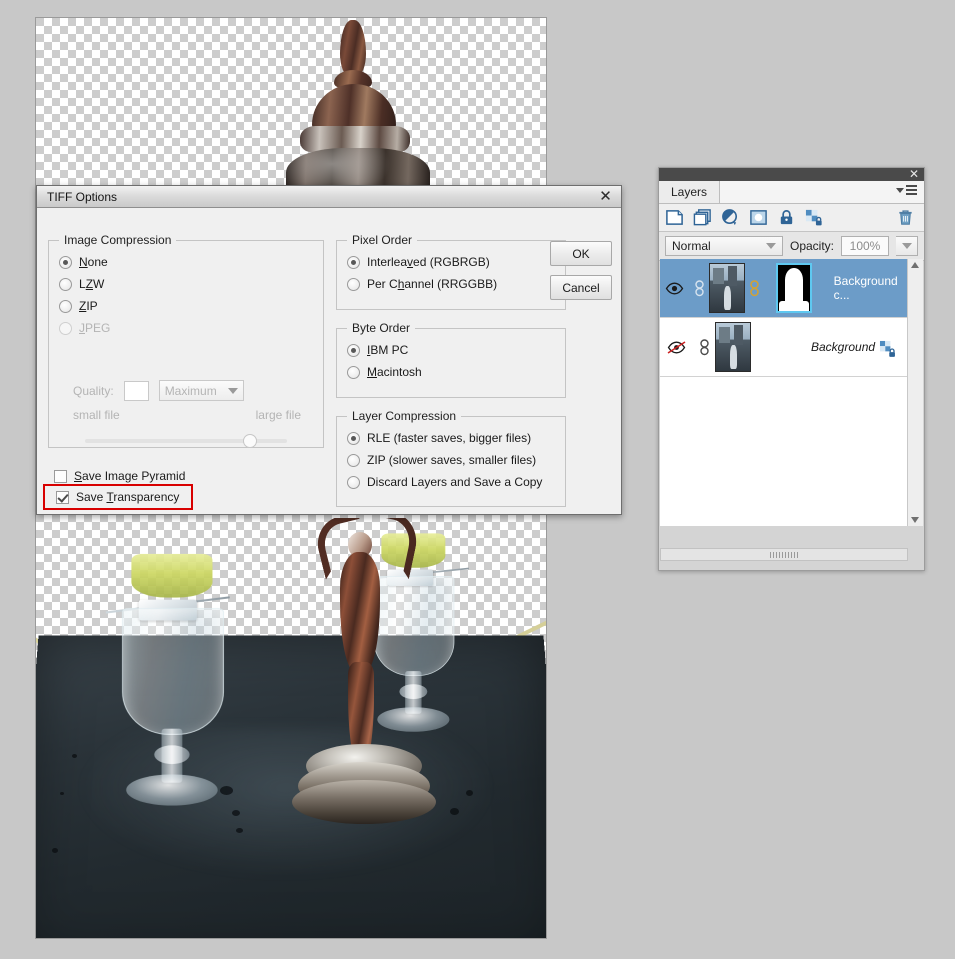 This screenshot has height=959, width=955. I want to click on mask-base, so click(793, 306).